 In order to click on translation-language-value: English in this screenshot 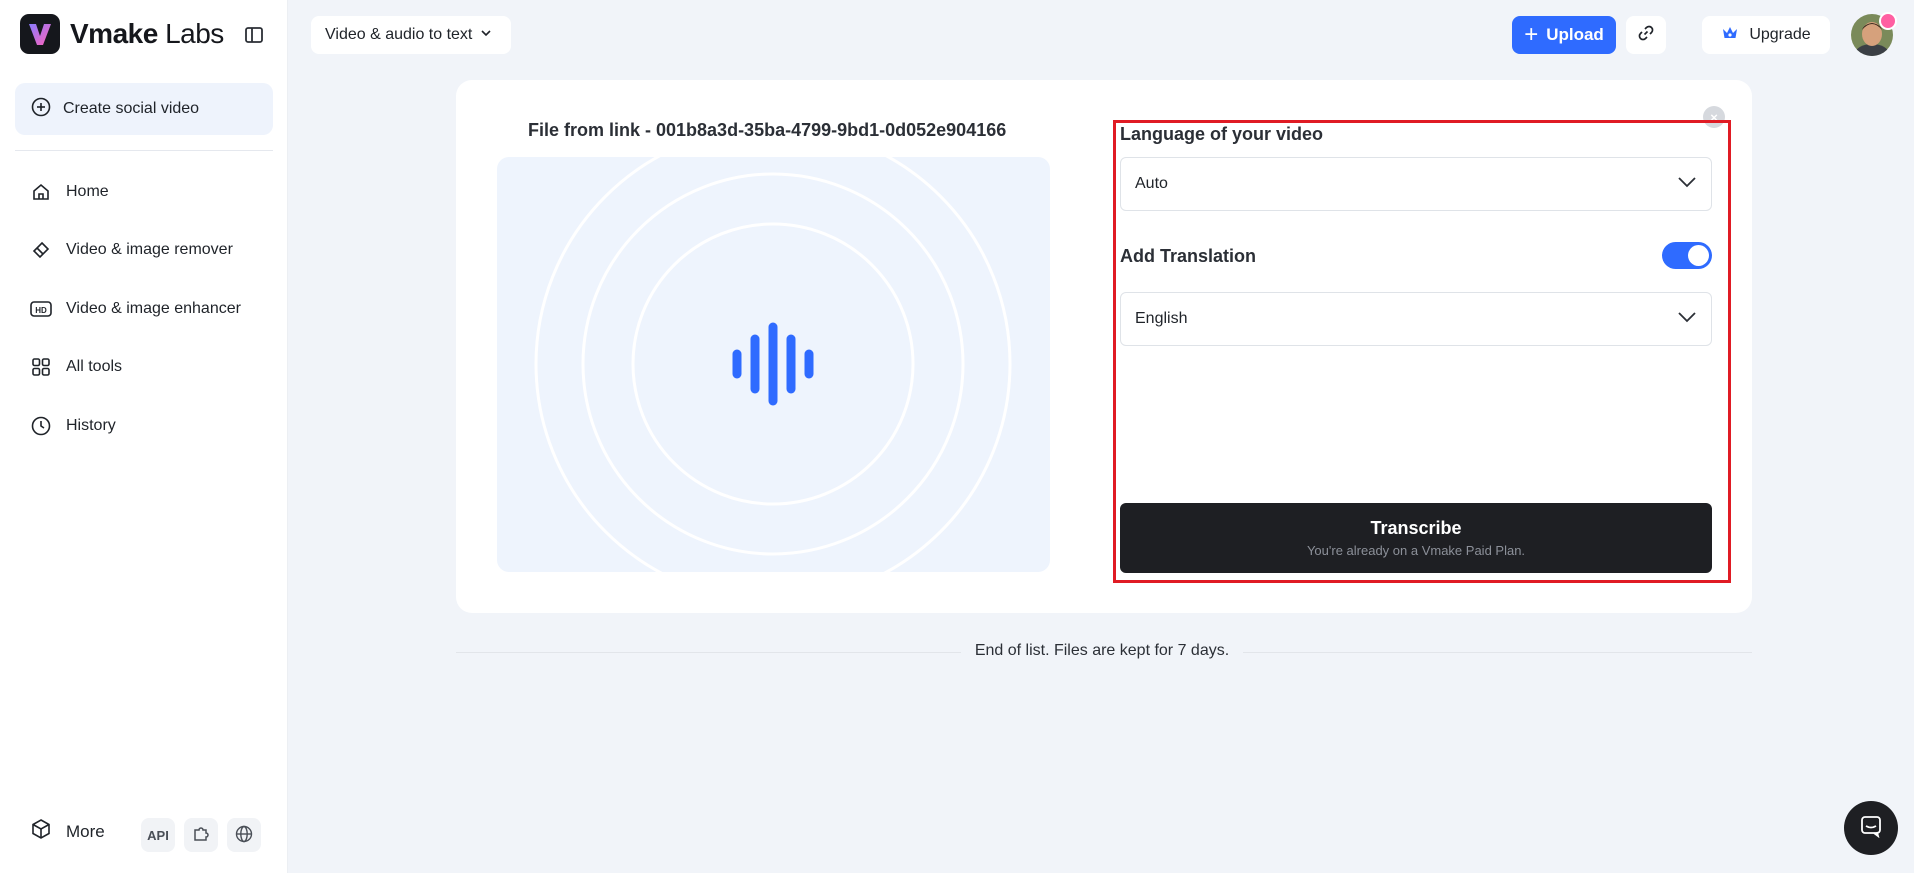, I will do `click(1161, 318)`.